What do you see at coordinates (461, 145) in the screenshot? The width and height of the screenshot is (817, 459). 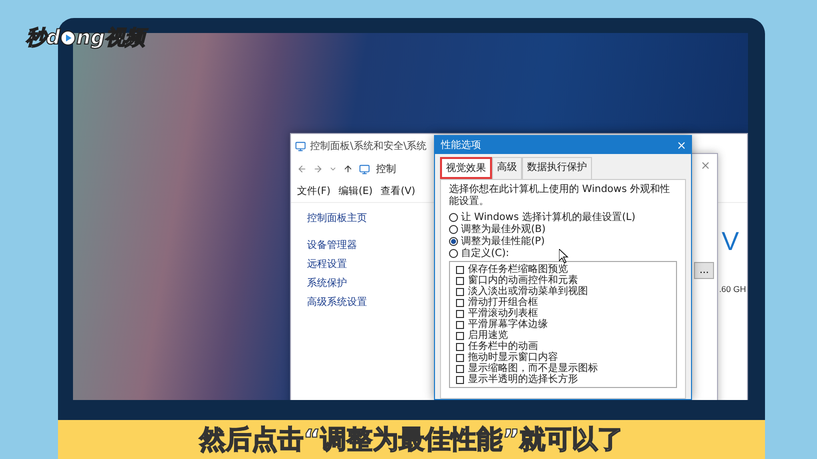 I see `dialog-title: 性能选项` at bounding box center [461, 145].